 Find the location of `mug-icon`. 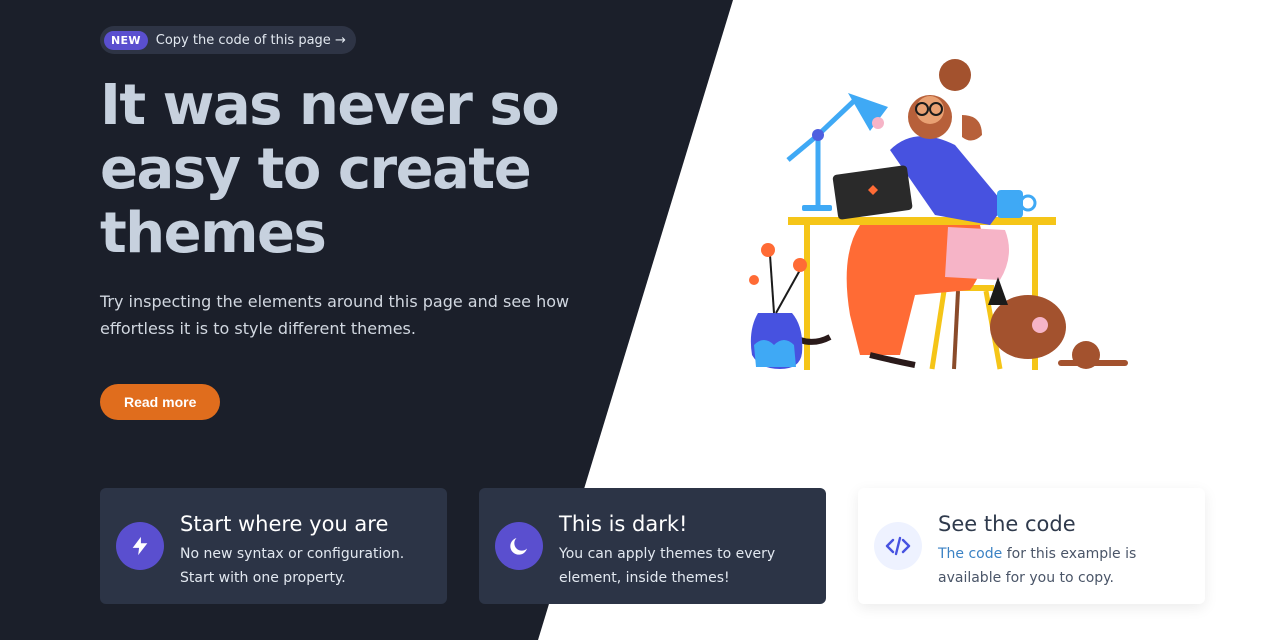

mug-icon is located at coordinates (1017, 204).